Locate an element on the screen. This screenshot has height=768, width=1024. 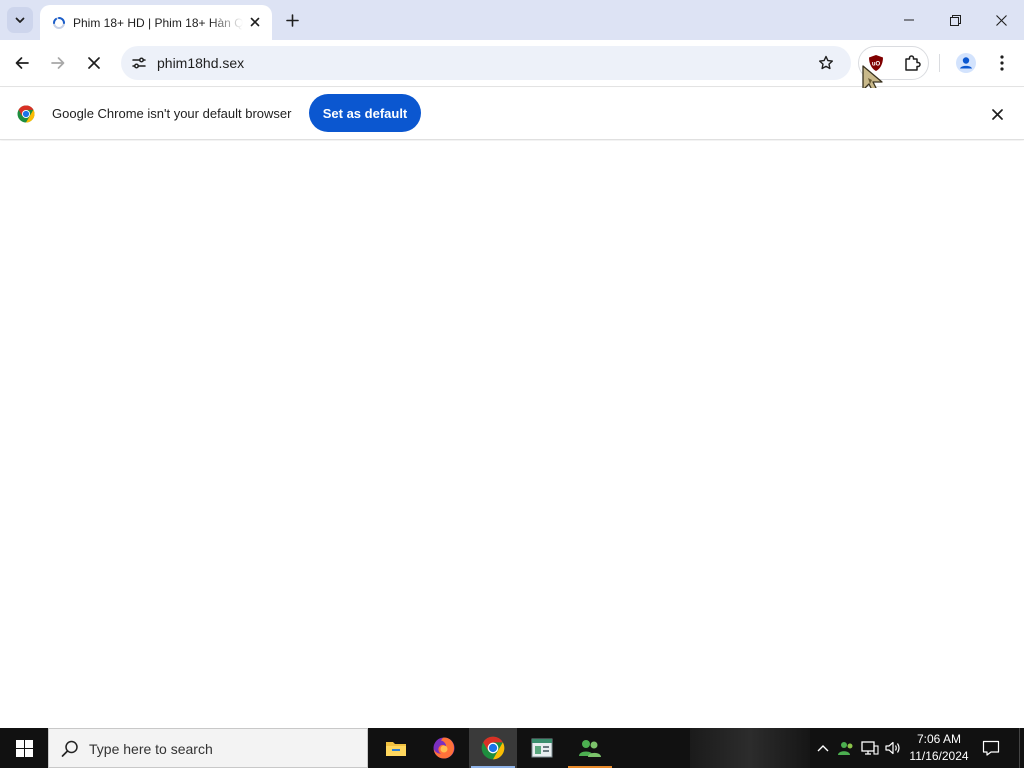
arrow-right-icon is located at coordinates (58, 63).